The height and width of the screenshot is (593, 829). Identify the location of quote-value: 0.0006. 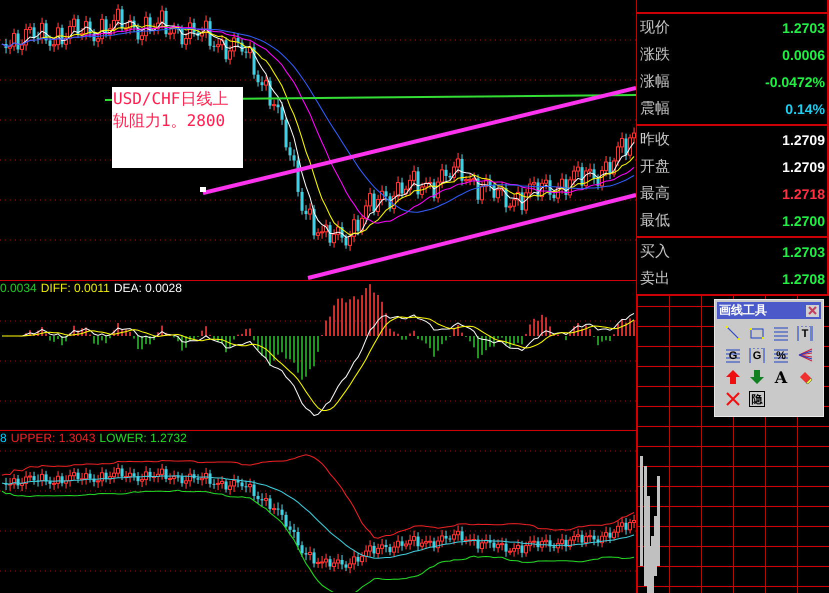
(803, 55).